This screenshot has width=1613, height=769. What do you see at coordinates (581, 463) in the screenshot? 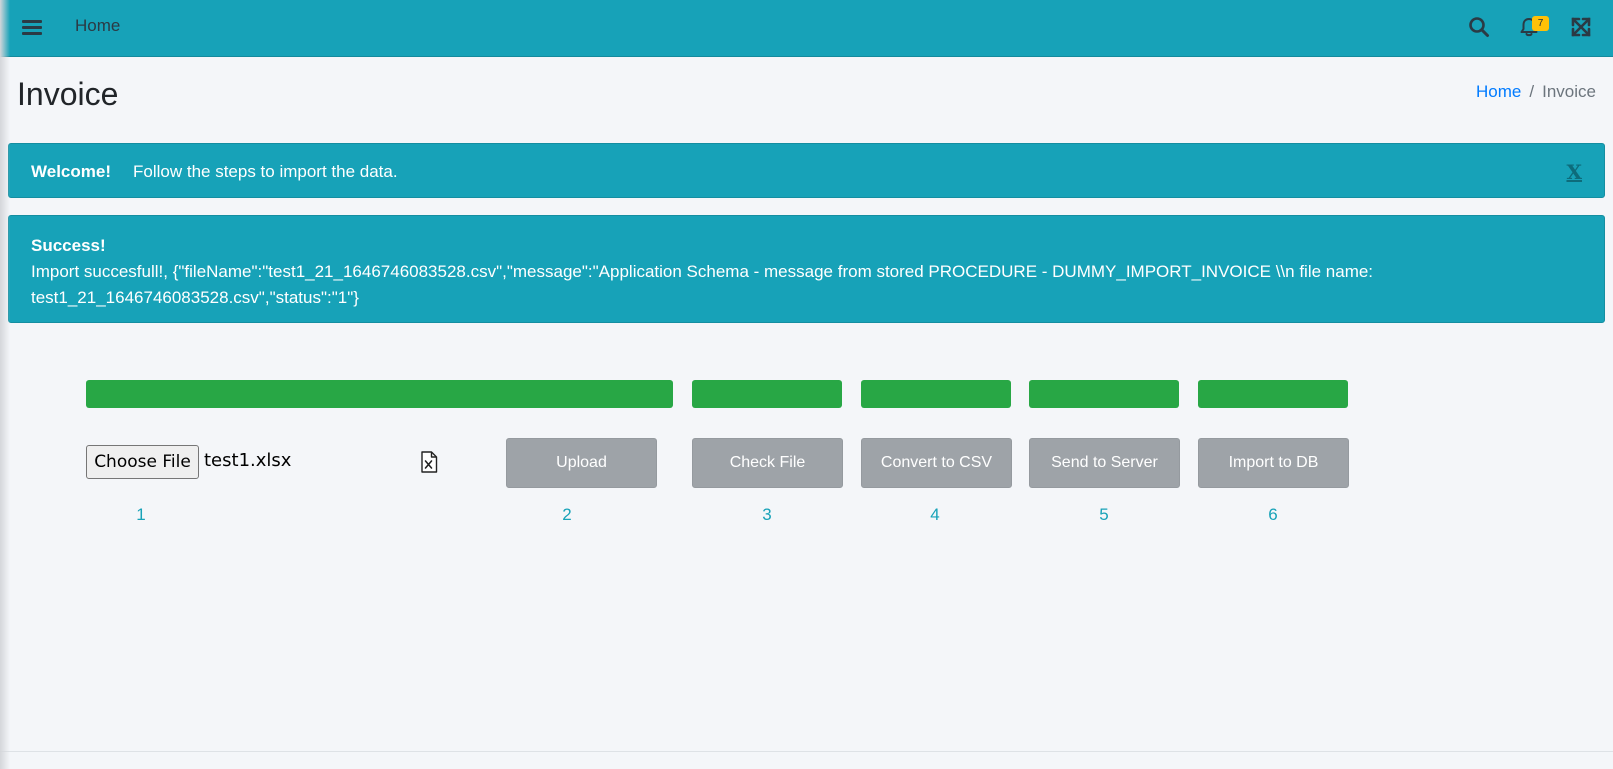
I see `upload-button: Upload` at bounding box center [581, 463].